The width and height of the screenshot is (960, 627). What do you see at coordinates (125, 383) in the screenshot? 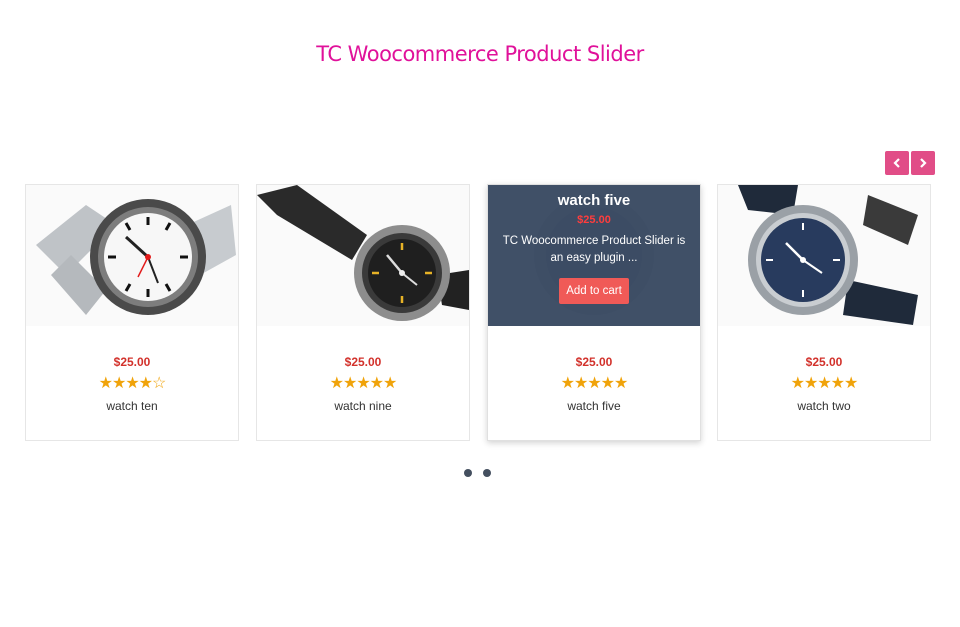
I see `filled-stars: ★★★★` at bounding box center [125, 383].